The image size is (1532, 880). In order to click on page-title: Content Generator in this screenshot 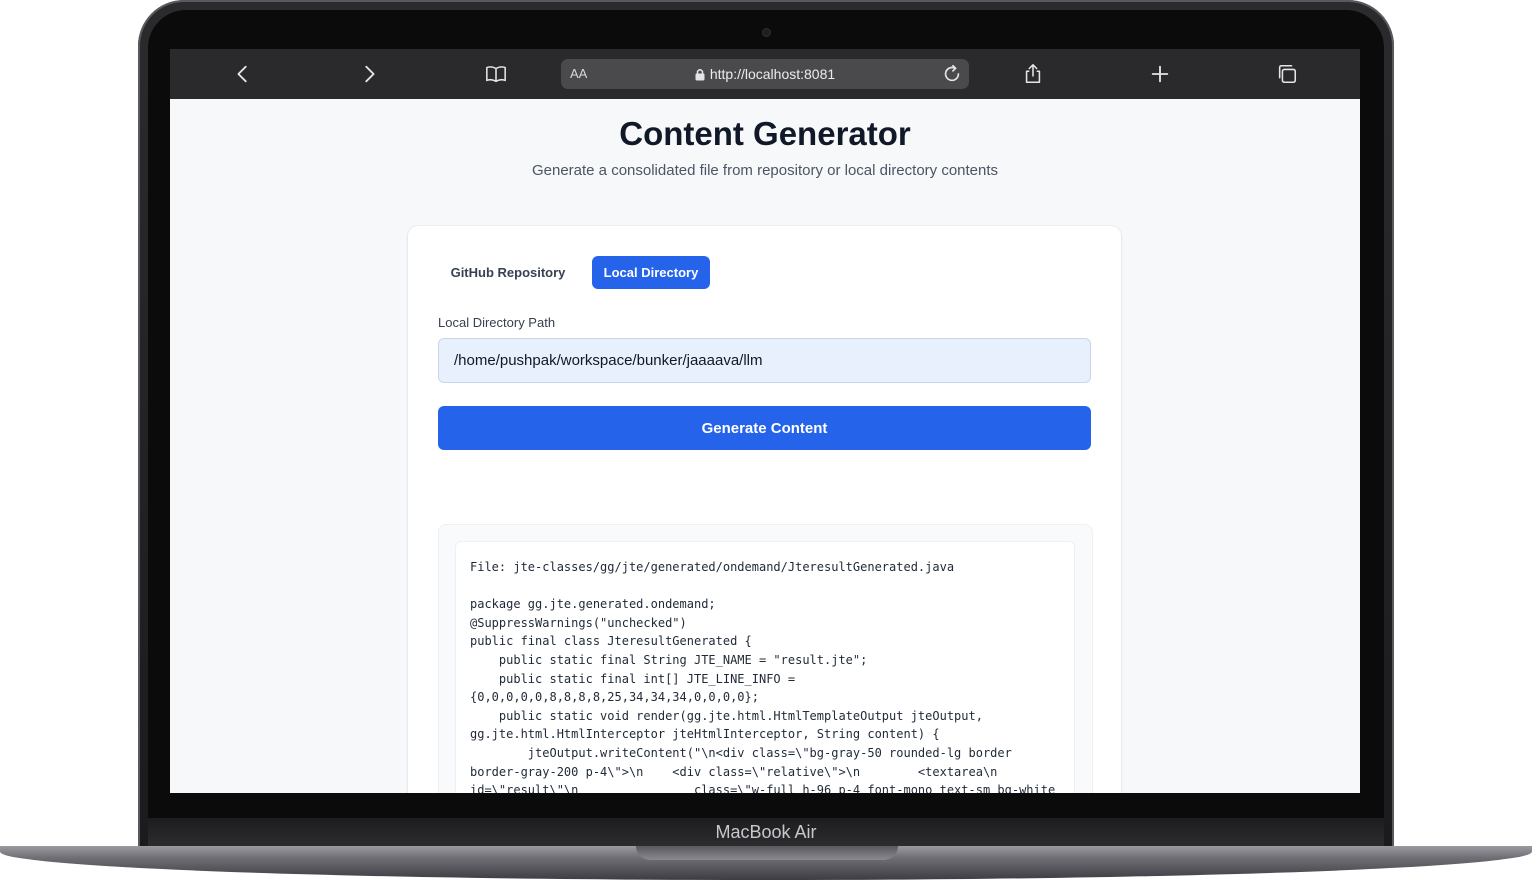, I will do `click(765, 133)`.